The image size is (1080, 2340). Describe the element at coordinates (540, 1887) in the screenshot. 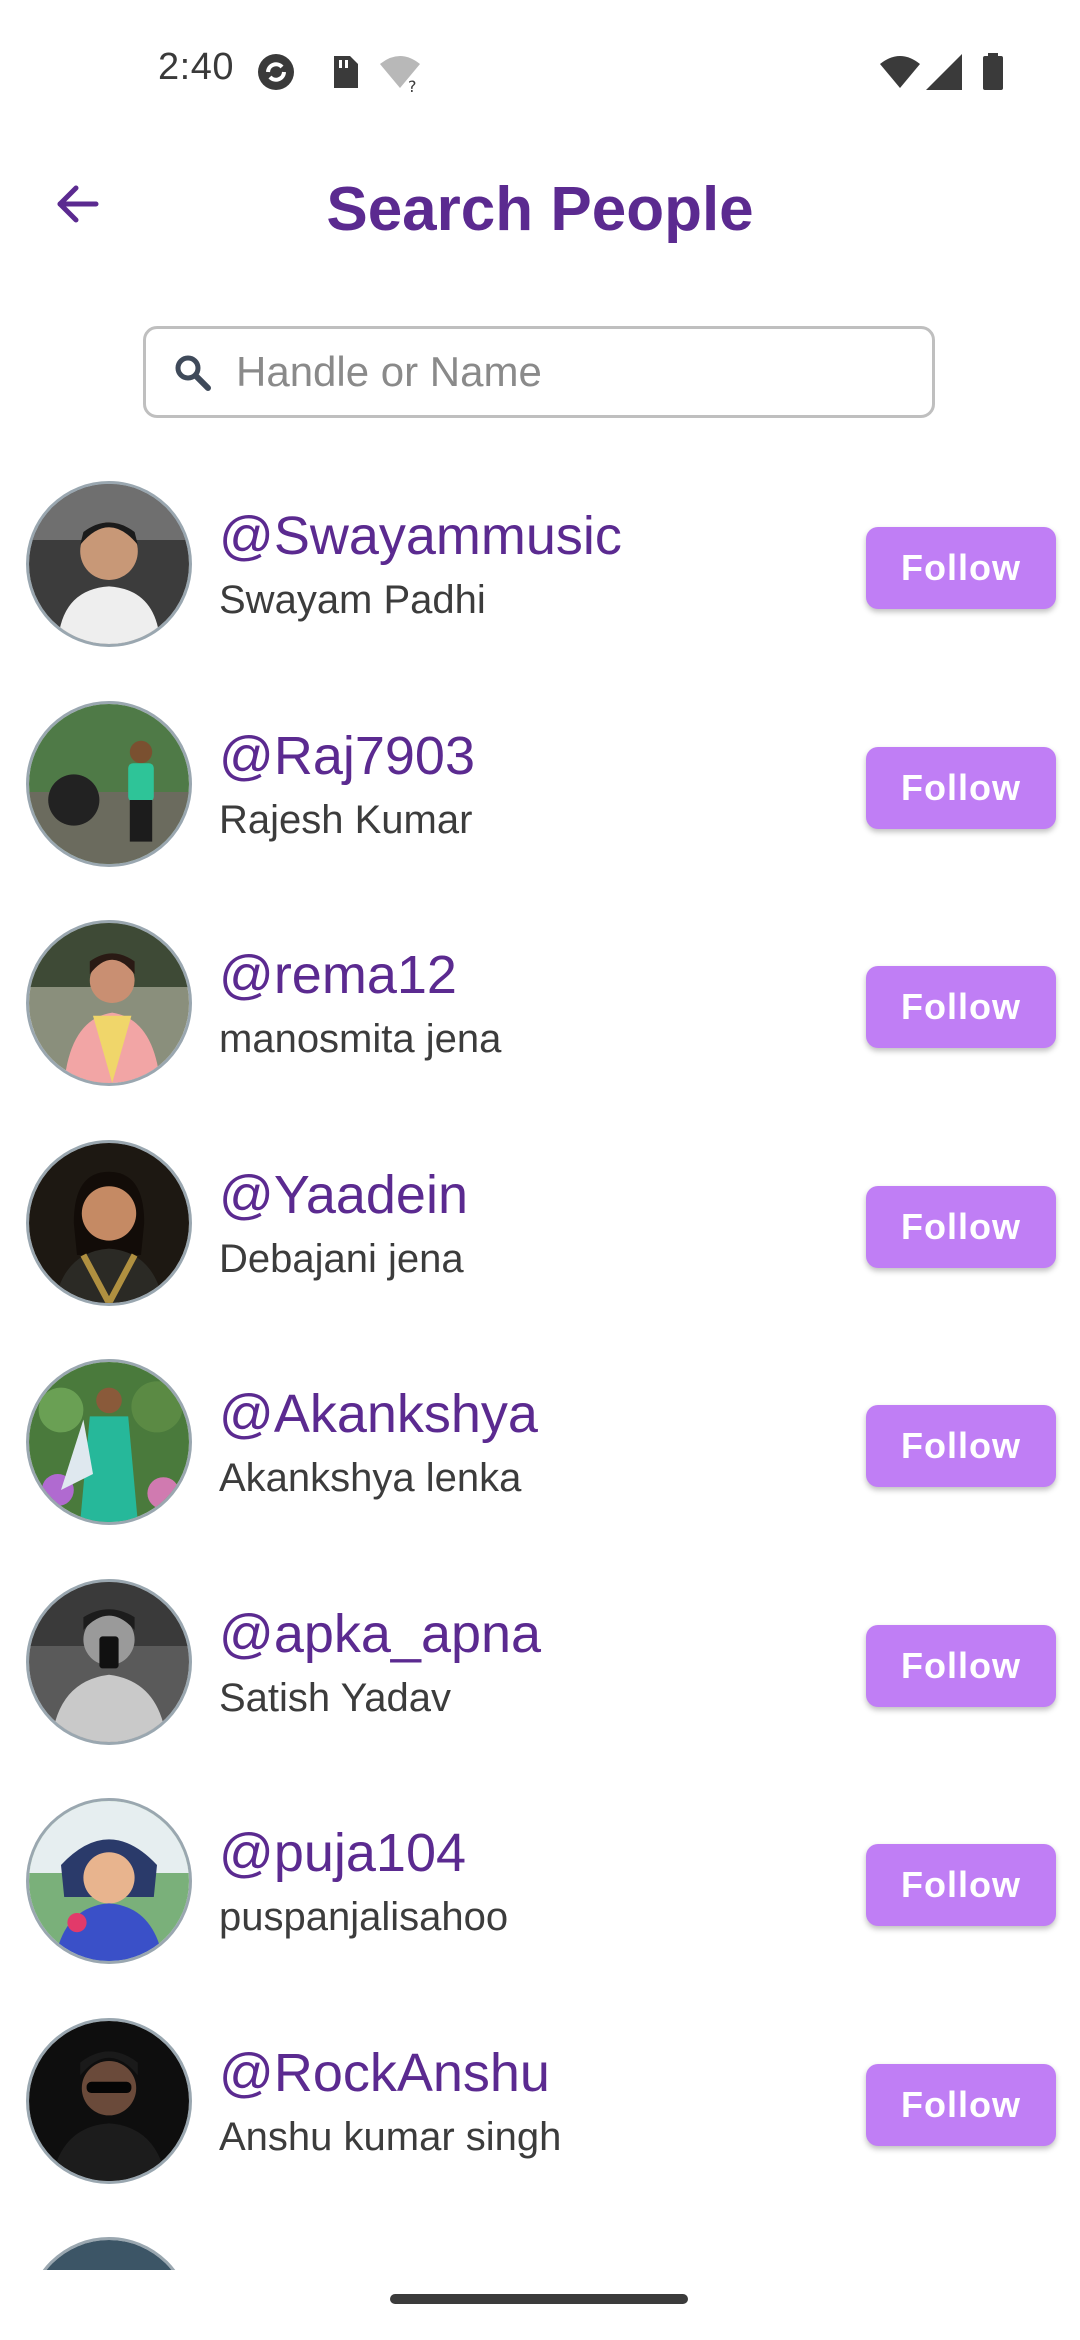

I see `list-item: @puja104 puspanjalisahoo Follow` at that location.